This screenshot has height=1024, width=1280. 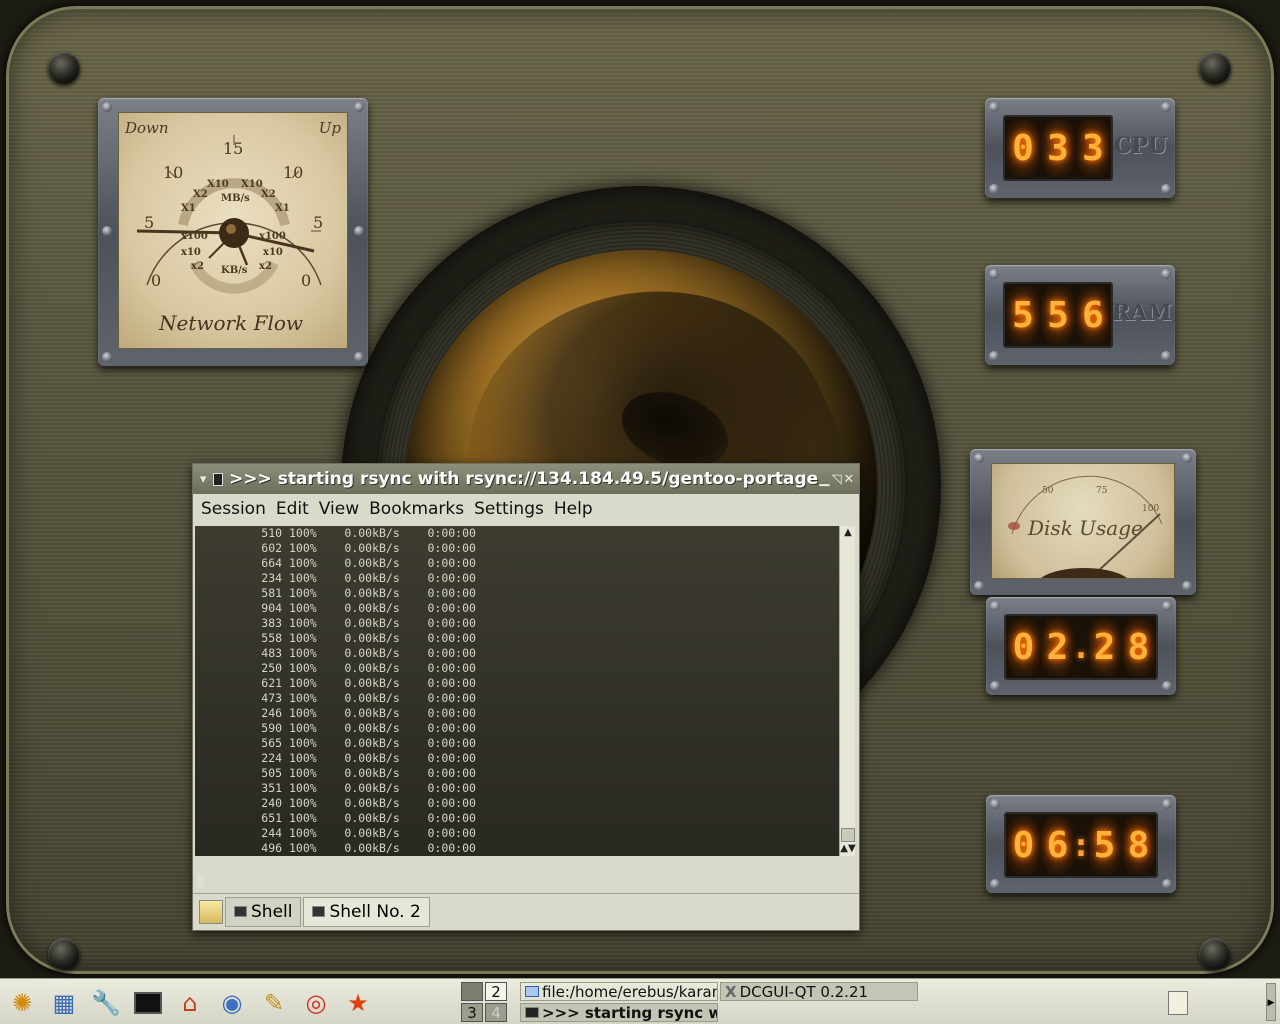 What do you see at coordinates (232, 1003) in the screenshot?
I see `network-icon: ◉` at bounding box center [232, 1003].